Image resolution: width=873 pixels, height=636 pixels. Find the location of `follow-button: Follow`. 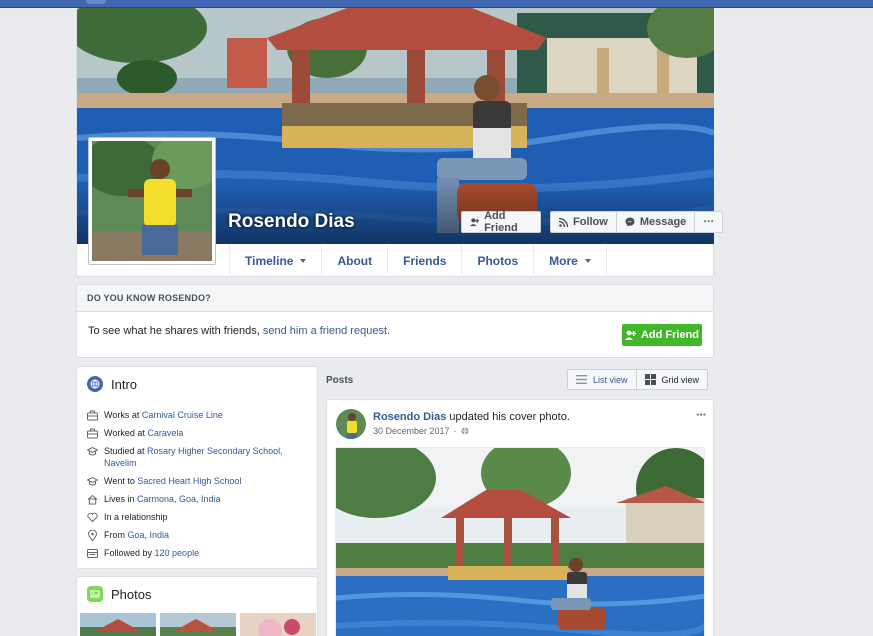

follow-button: Follow is located at coordinates (584, 222).